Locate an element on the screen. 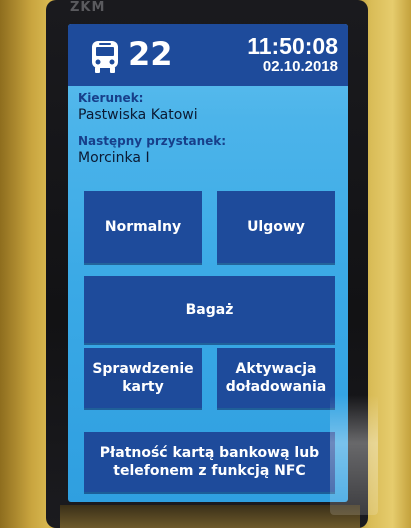  next-stop-value: Morcinka I is located at coordinates (114, 158).